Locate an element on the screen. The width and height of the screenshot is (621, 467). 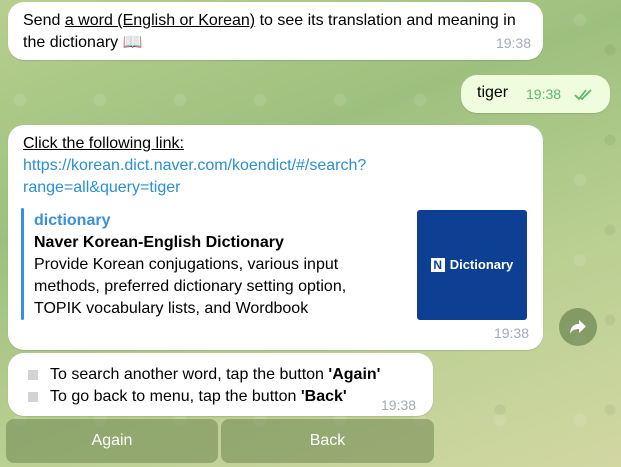
link-intro: Click the following link: is located at coordinates (103, 143).